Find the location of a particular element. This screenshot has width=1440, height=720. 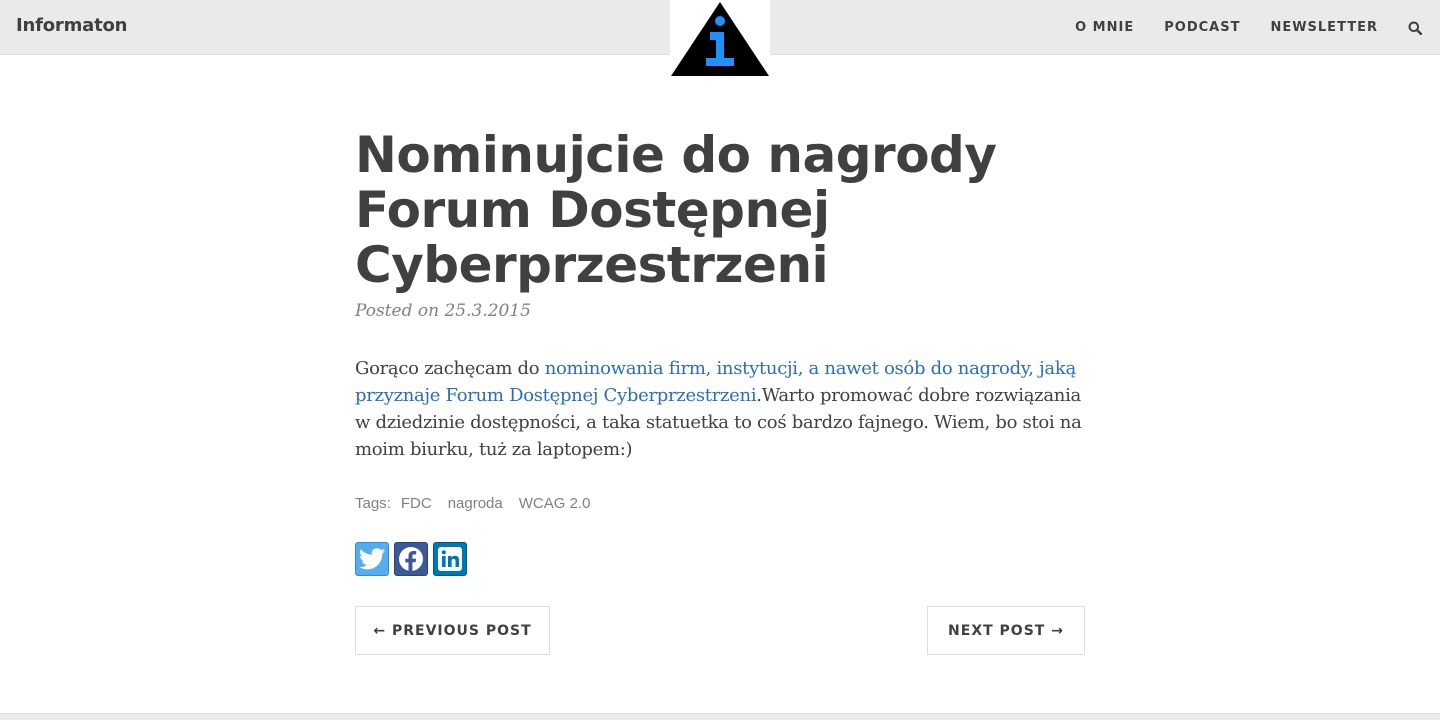

nav-link-podcast: PODCAST is located at coordinates (1202, 27).